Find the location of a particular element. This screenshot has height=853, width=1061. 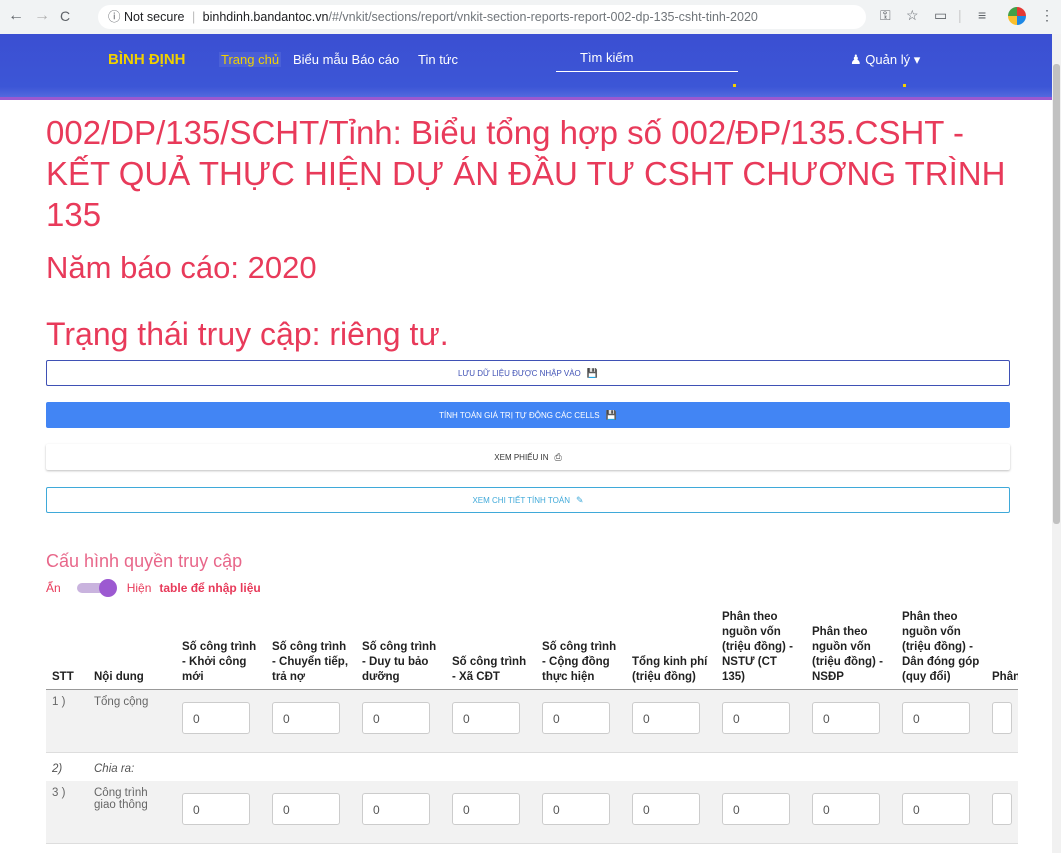

info-icon: ⓘ is located at coordinates (114, 17).